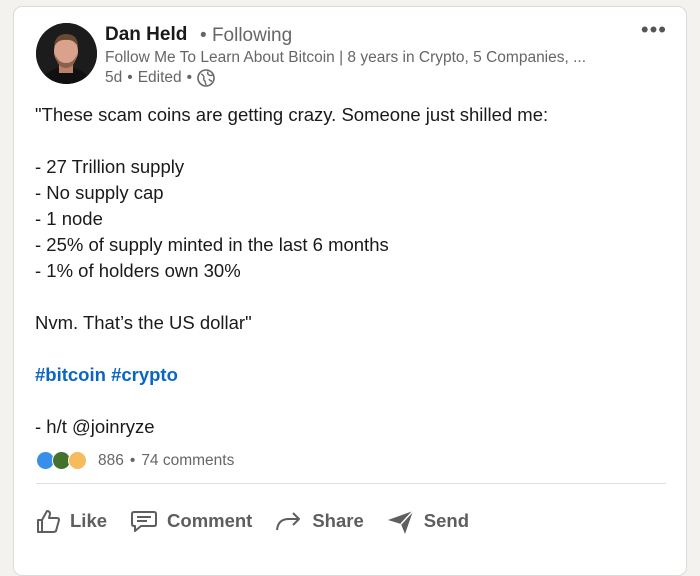 Image resolution: width=700 pixels, height=576 pixels. I want to click on send-icon, so click(401, 521).